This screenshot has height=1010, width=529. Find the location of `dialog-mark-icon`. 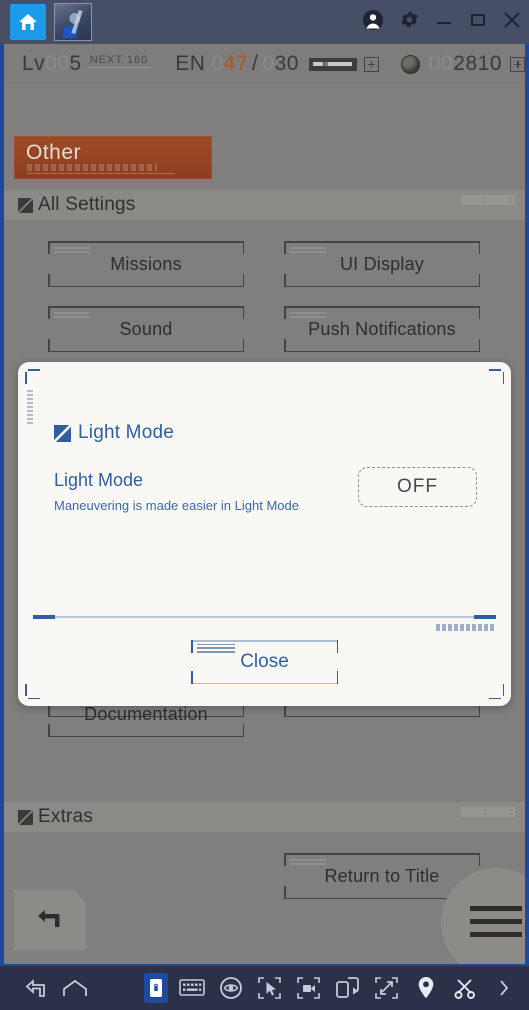

dialog-mark-icon is located at coordinates (62, 433).